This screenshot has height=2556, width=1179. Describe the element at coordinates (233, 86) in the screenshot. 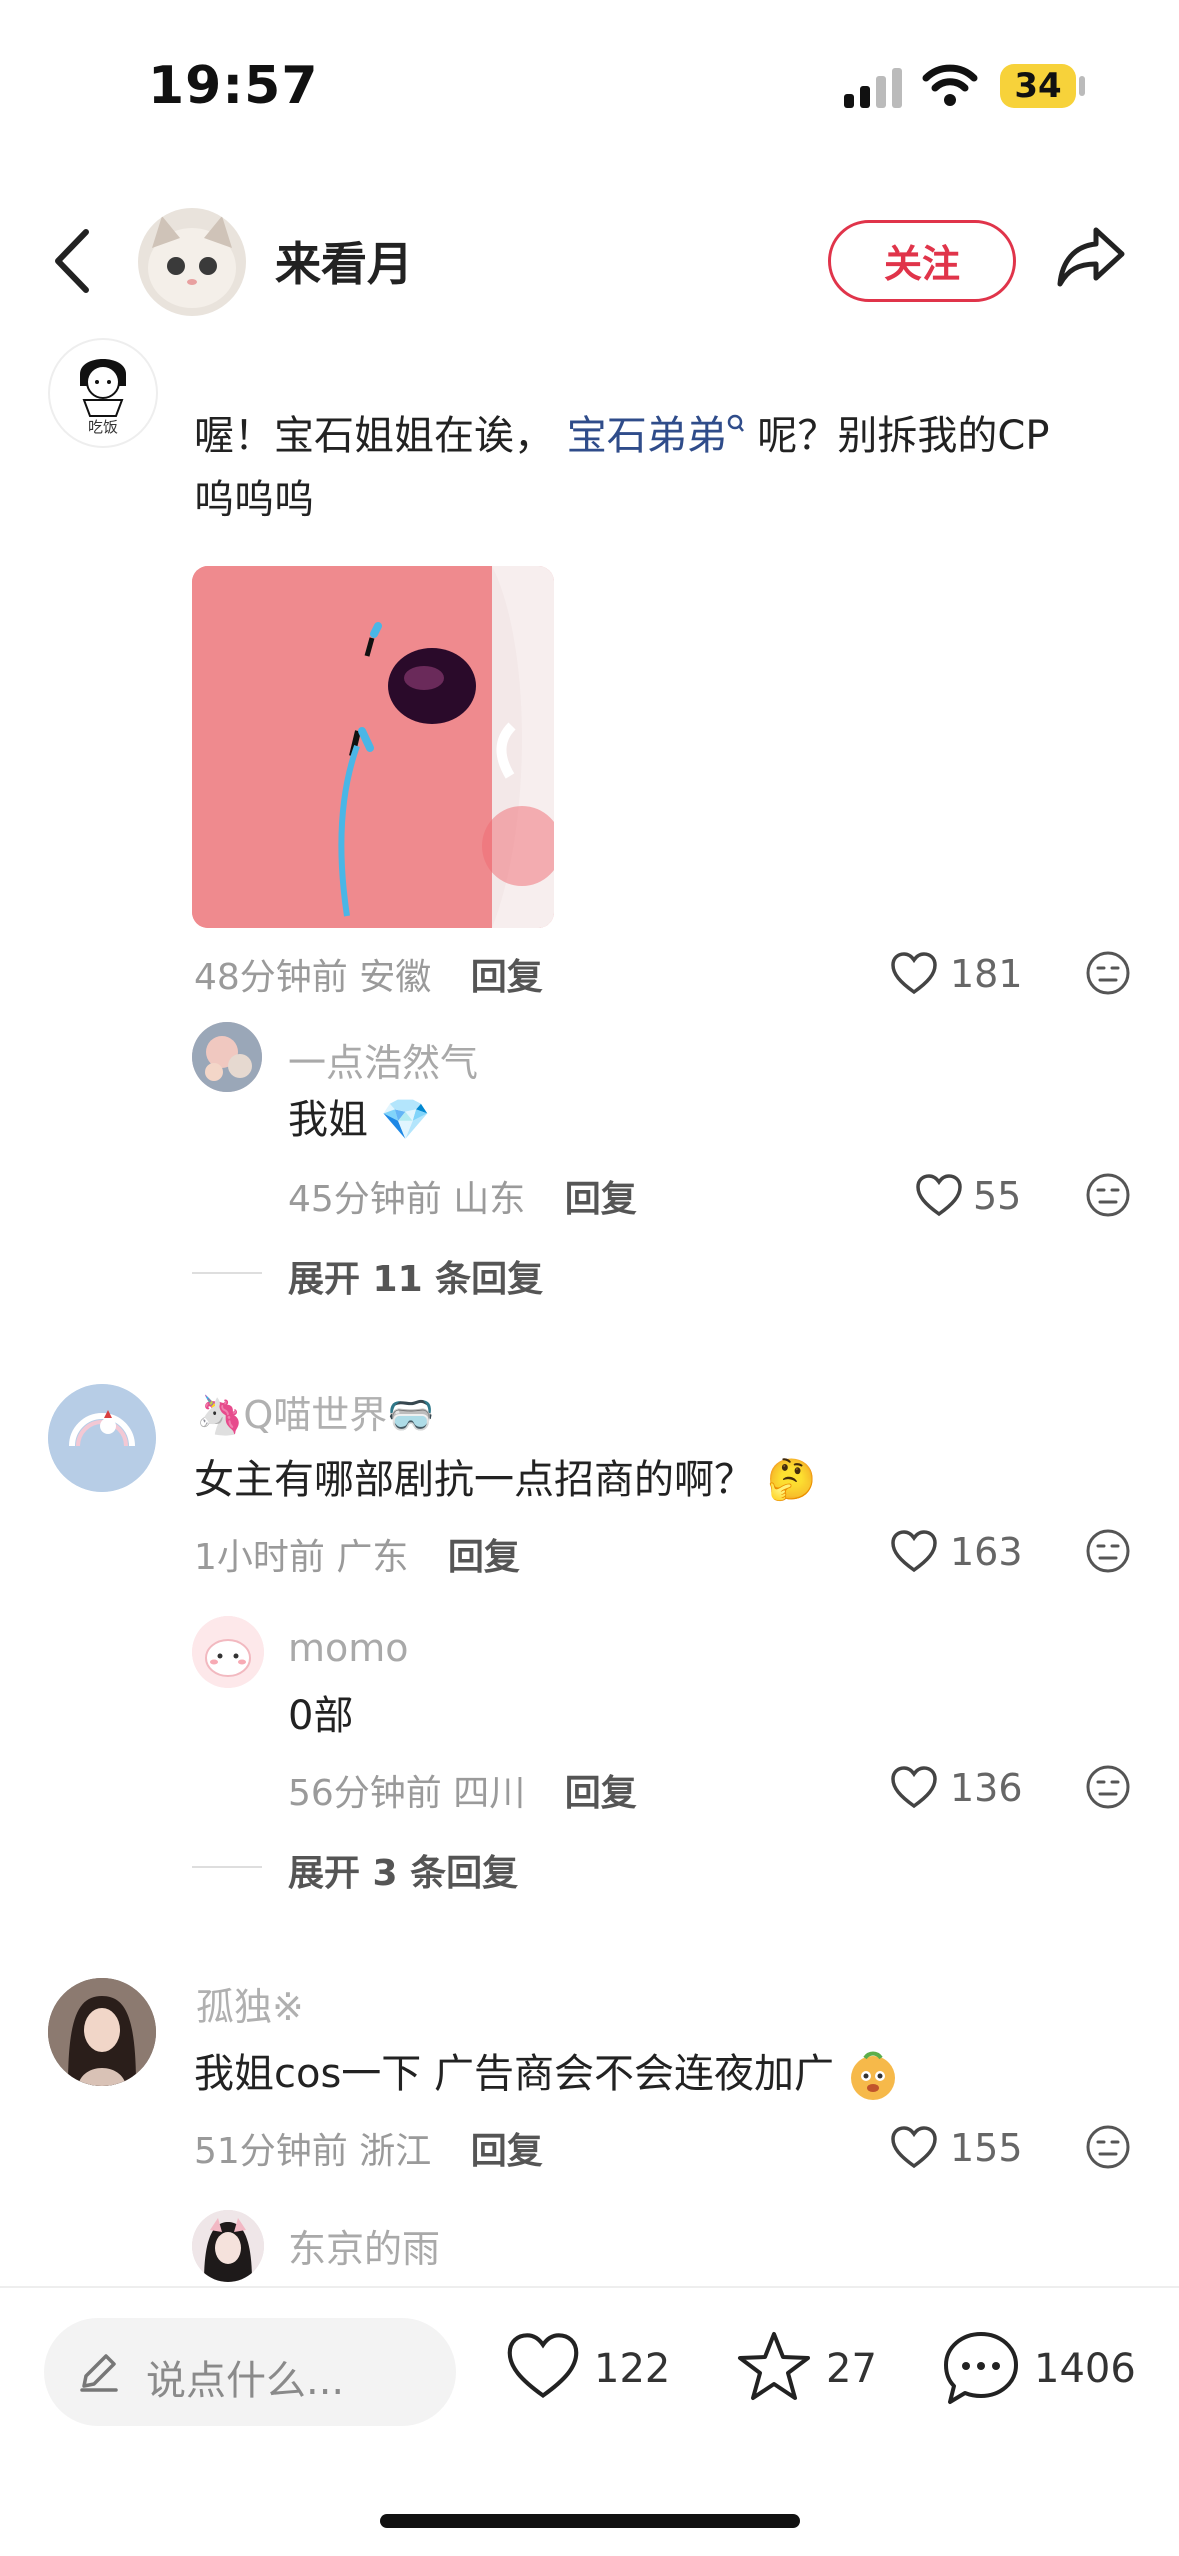

I see `status-time: 19:57` at that location.